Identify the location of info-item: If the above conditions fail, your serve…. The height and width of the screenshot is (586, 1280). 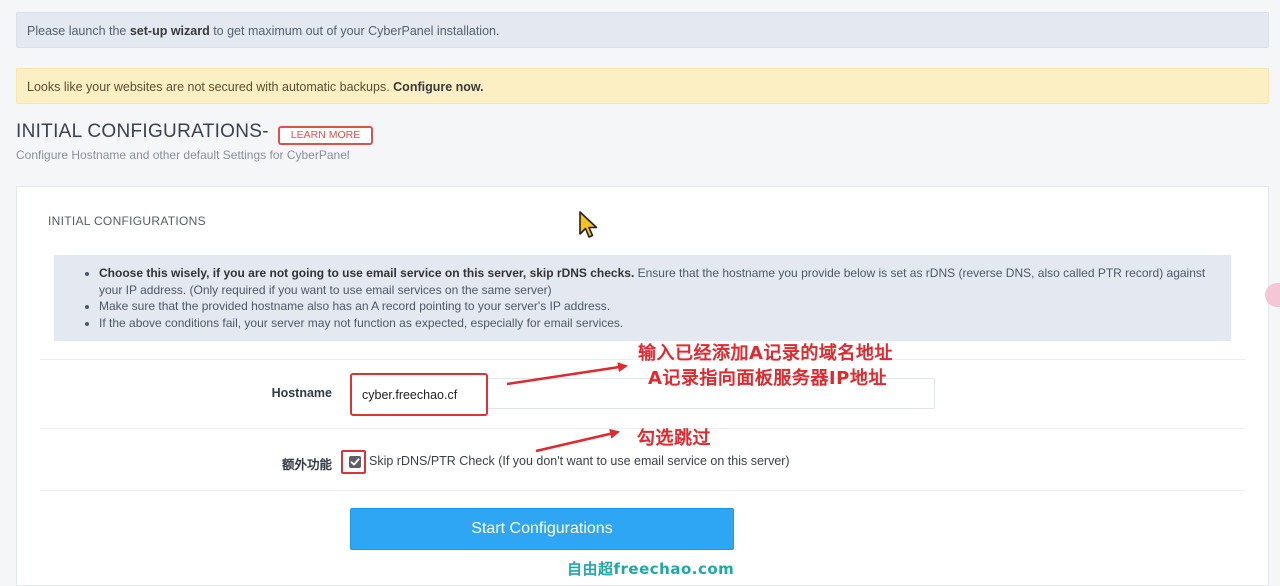
(659, 323).